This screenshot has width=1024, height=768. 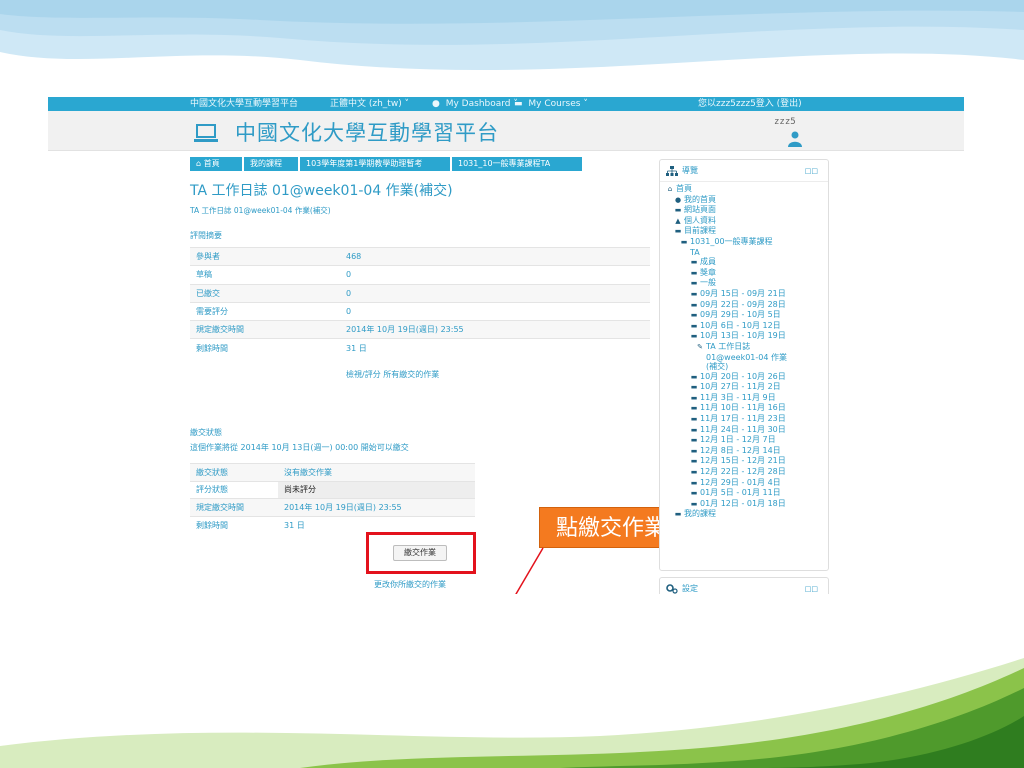 What do you see at coordinates (744, 336) in the screenshot?
I see `nav-item: ▬ 10月 13日 - 10月 19日` at bounding box center [744, 336].